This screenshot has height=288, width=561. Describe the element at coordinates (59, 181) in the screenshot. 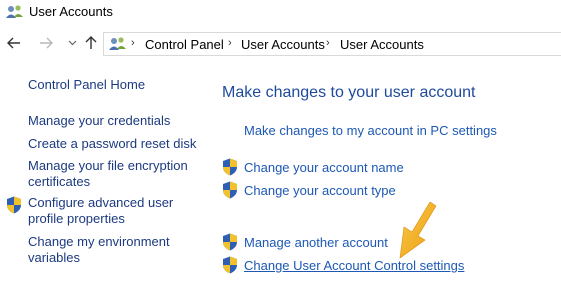

I see `link-line: certificates` at that location.